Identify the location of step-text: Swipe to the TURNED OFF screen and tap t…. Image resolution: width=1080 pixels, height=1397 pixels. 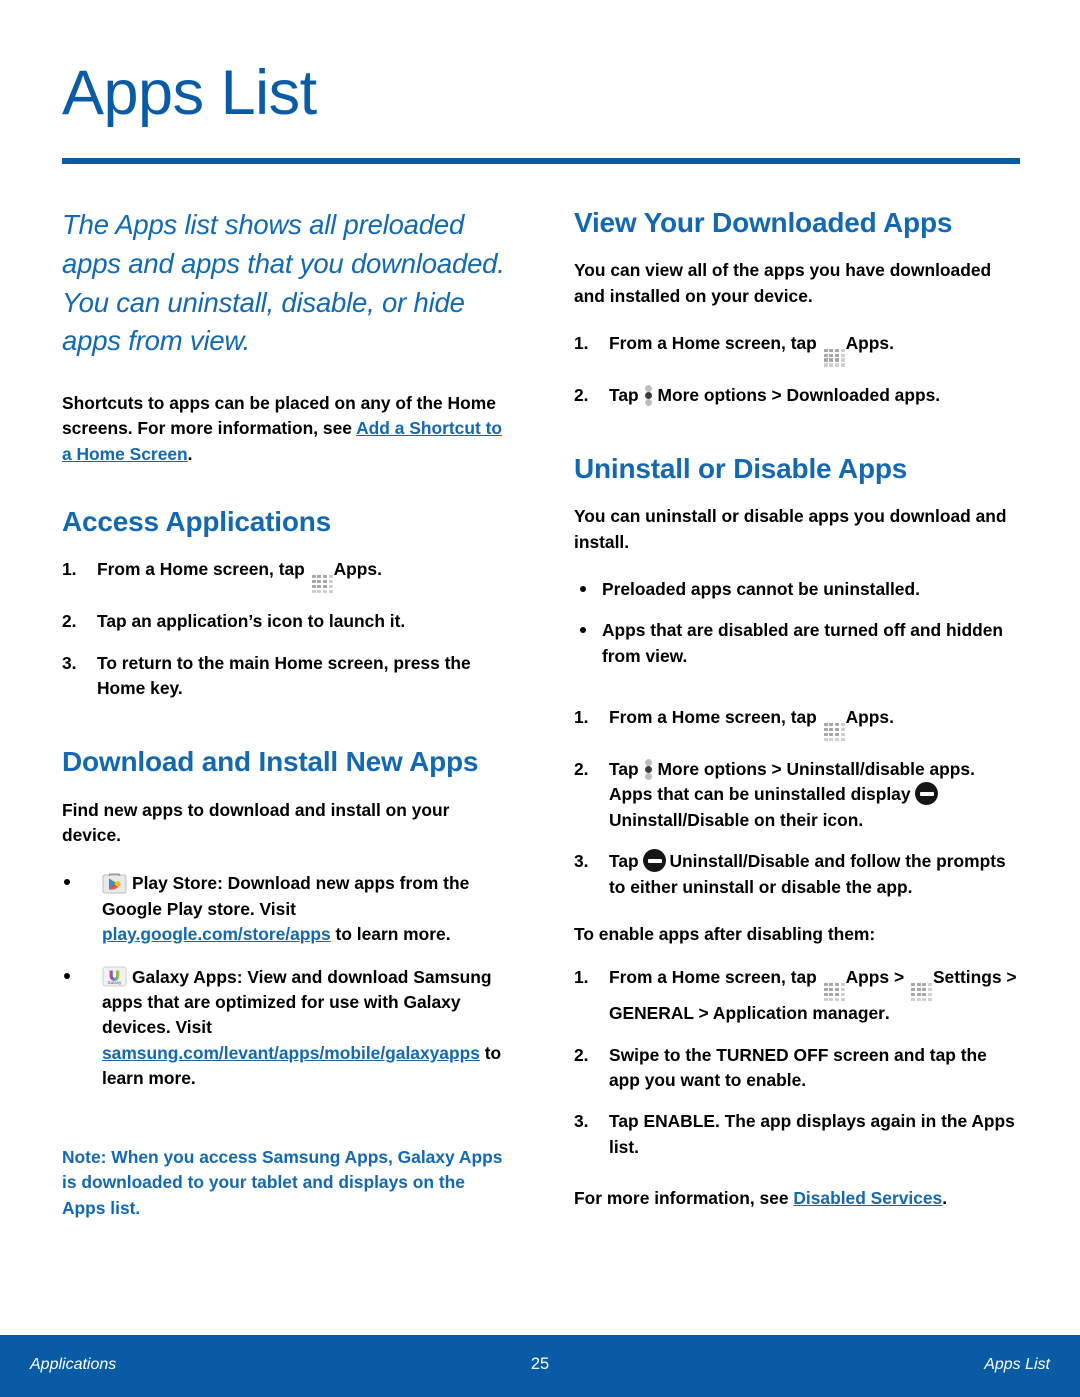
(798, 1067).